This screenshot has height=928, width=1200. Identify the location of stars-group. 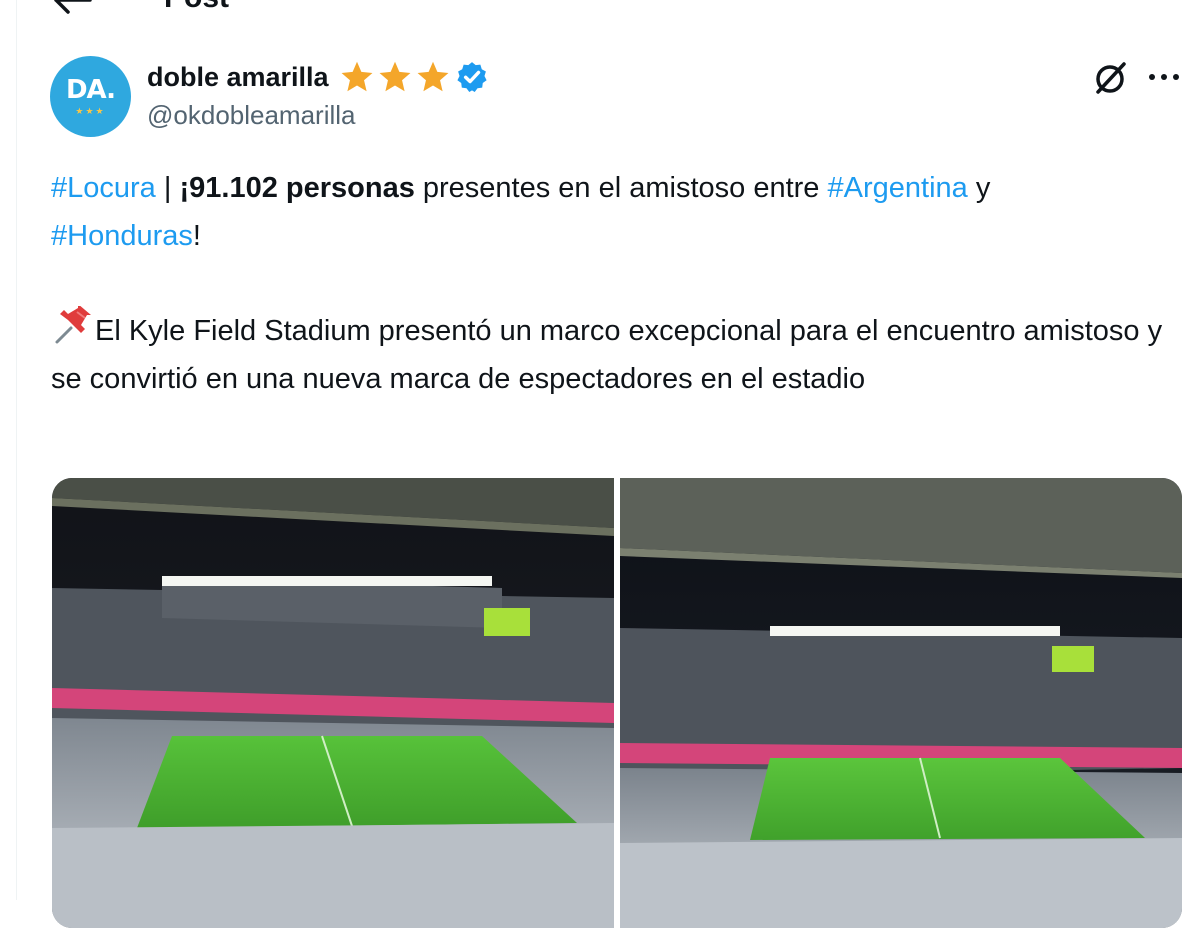
(396, 77).